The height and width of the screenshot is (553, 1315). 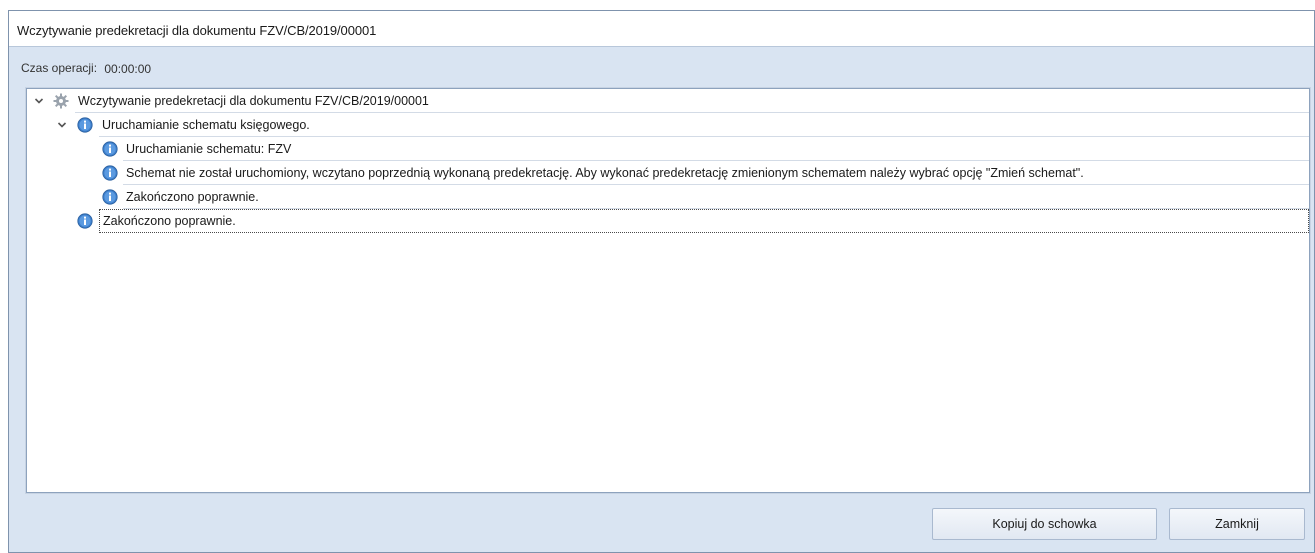 What do you see at coordinates (1237, 524) in the screenshot?
I see `close-button: Zamknij` at bounding box center [1237, 524].